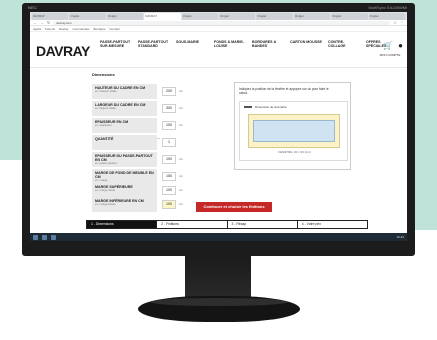  Describe the element at coordinates (344, 44) in the screenshot. I see `menu-item: CONTRE-COLLAGE` at that location.